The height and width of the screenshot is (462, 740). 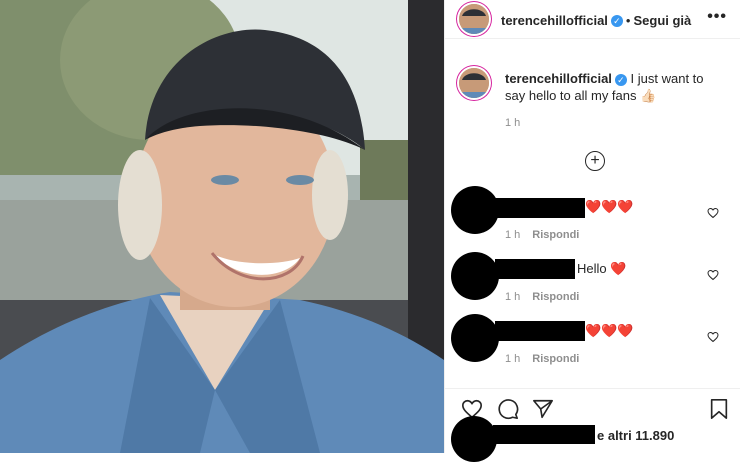 What do you see at coordinates (474, 19) in the screenshot?
I see `author-avatar` at bounding box center [474, 19].